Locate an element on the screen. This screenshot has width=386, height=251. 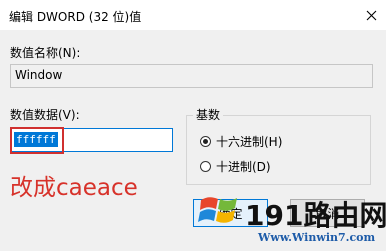
radio-hexadecimal-label: 十六进制(H) is located at coordinates (249, 142).